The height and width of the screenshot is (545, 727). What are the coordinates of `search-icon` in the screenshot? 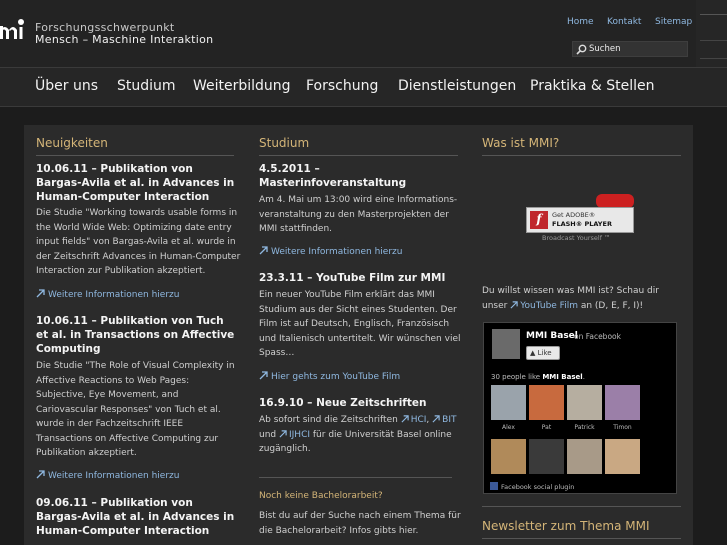 It's located at (581, 49).